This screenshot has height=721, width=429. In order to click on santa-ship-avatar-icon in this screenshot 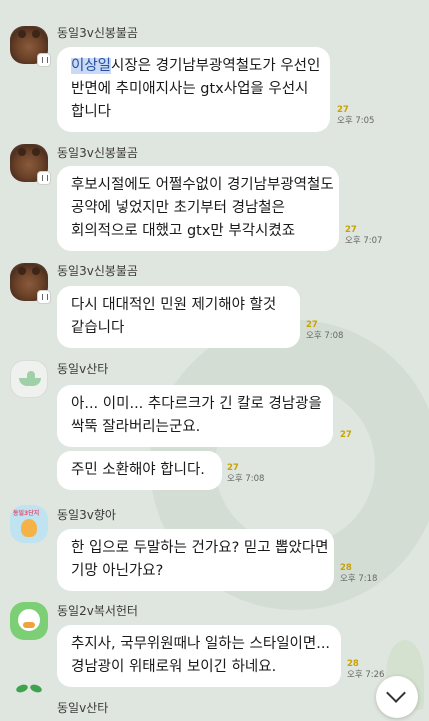, I will do `click(29, 379)`.